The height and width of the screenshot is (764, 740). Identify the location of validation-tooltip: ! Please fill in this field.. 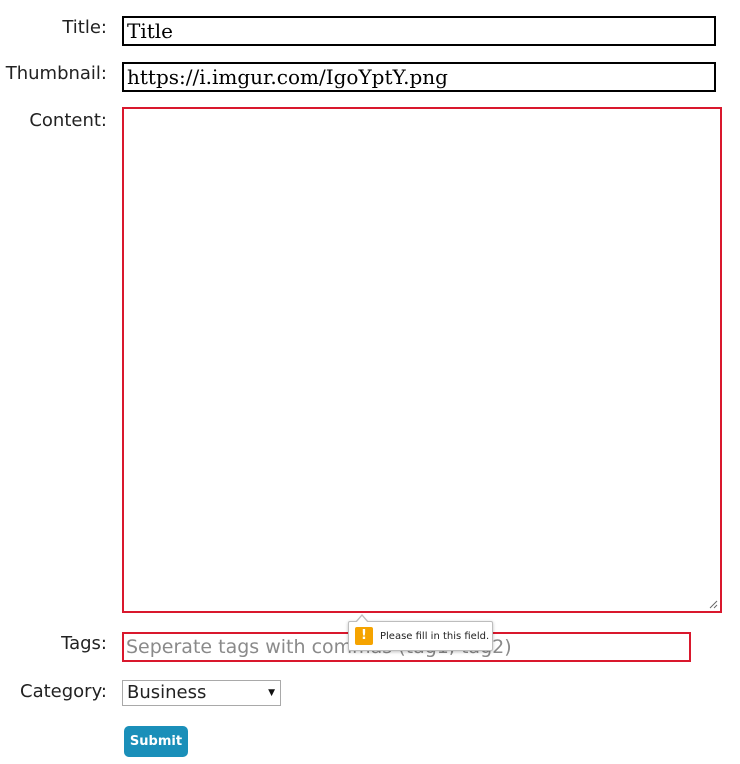
(420, 632).